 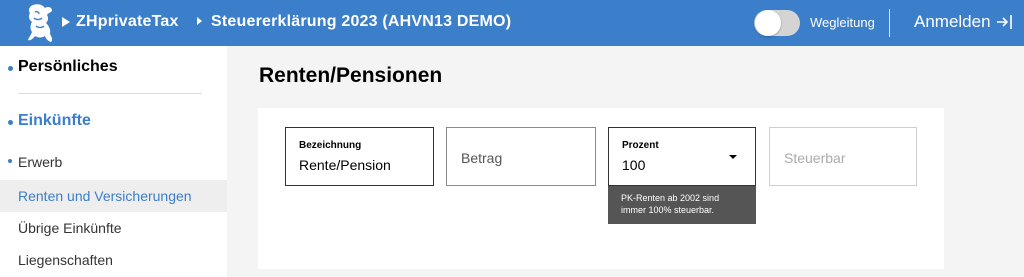 I want to click on sidebar-item-renten: Renten und Versicherungen, so click(x=105, y=196).